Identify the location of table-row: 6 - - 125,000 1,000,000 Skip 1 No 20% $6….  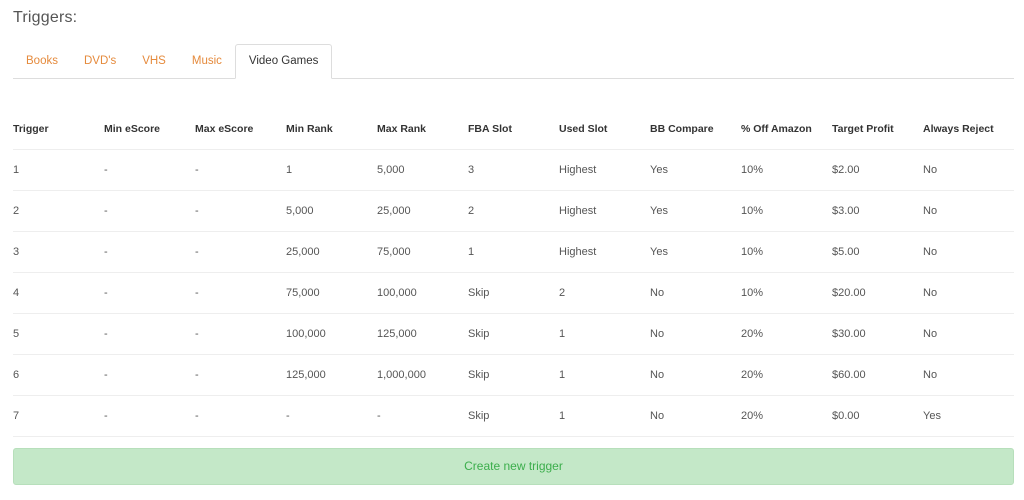
(513, 375).